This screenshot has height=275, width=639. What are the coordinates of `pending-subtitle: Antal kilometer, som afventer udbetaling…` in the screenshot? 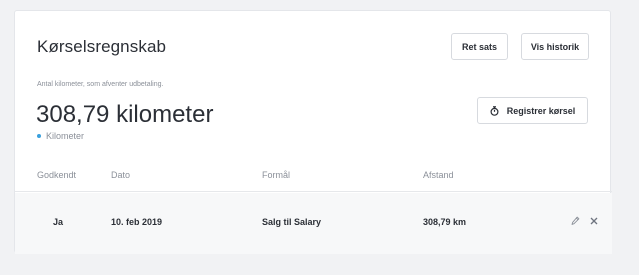 It's located at (100, 84).